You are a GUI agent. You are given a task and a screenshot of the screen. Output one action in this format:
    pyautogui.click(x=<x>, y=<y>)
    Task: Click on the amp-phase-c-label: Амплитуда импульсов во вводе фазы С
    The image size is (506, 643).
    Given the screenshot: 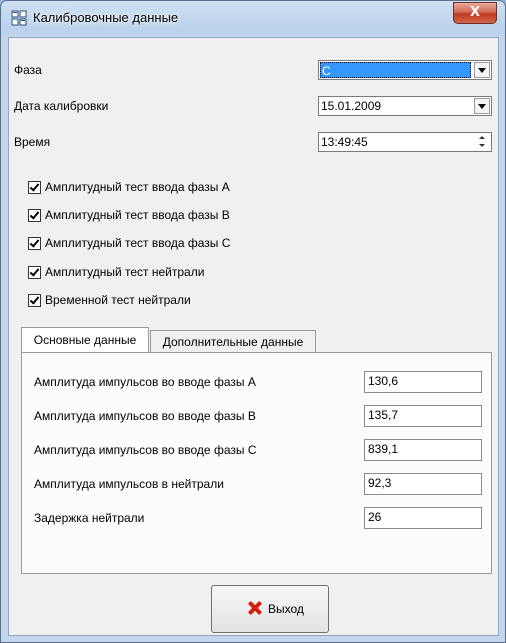 What is the action you would take?
    pyautogui.click(x=145, y=450)
    